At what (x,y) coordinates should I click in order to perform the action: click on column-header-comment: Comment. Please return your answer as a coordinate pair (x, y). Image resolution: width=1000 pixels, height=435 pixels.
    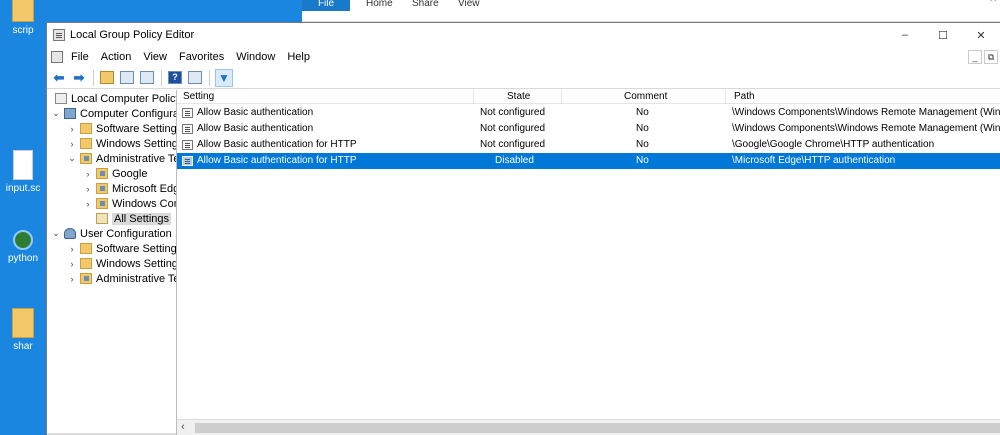
    Looking at the image, I should click on (645, 96).